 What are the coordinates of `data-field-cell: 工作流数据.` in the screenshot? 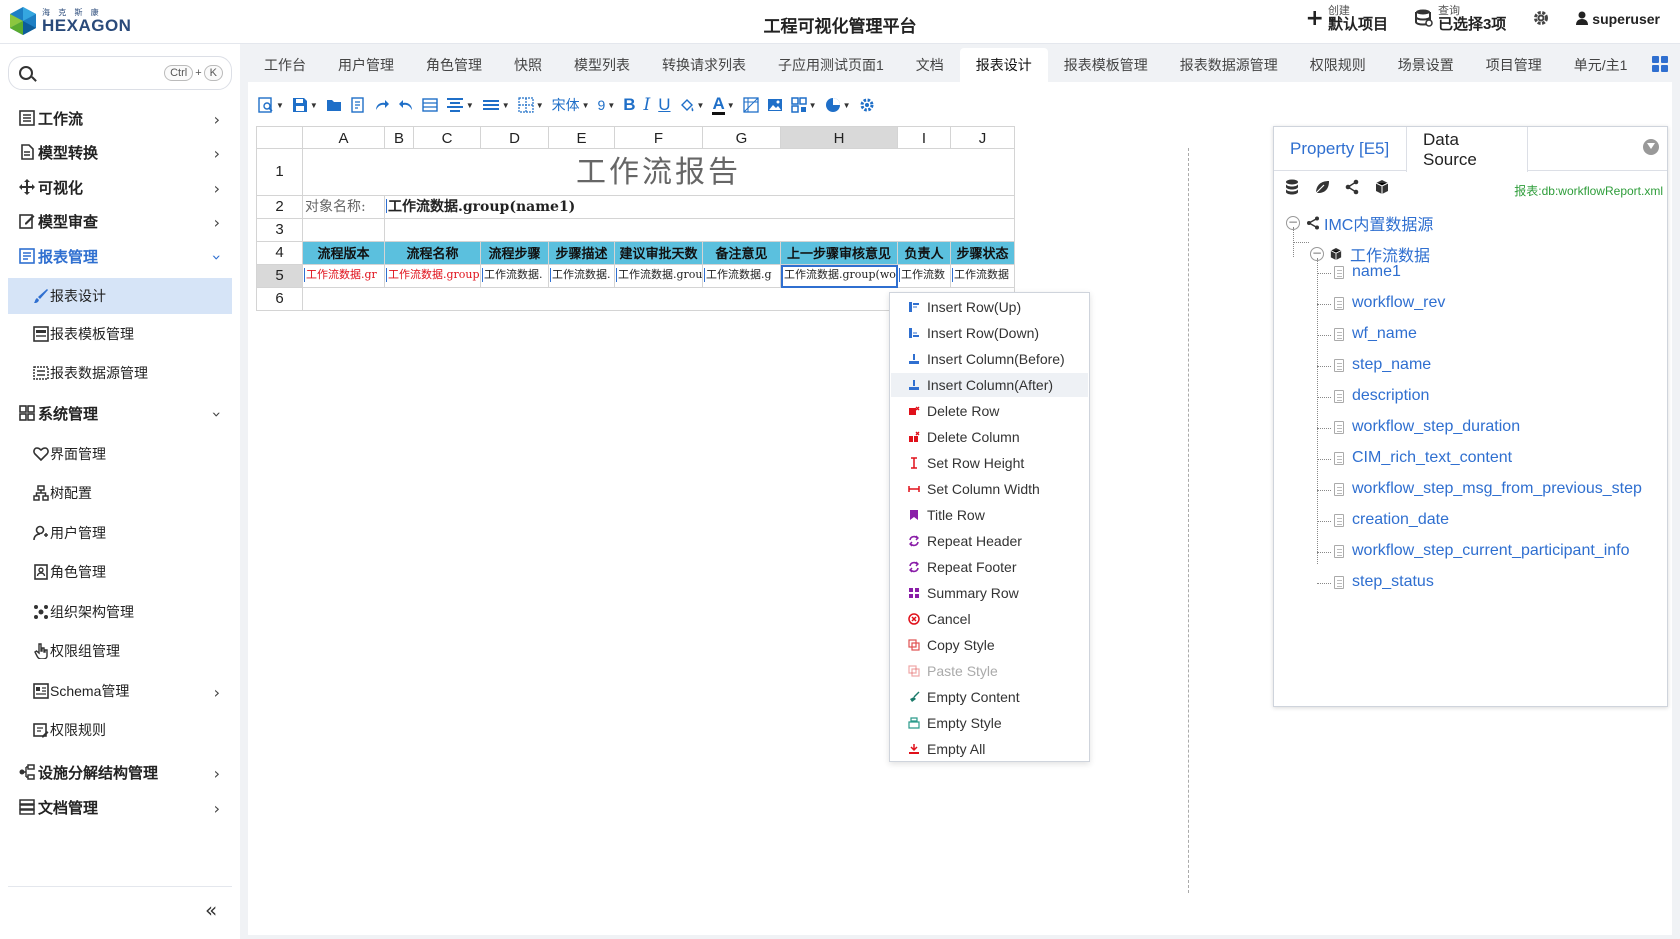 It's located at (582, 276).